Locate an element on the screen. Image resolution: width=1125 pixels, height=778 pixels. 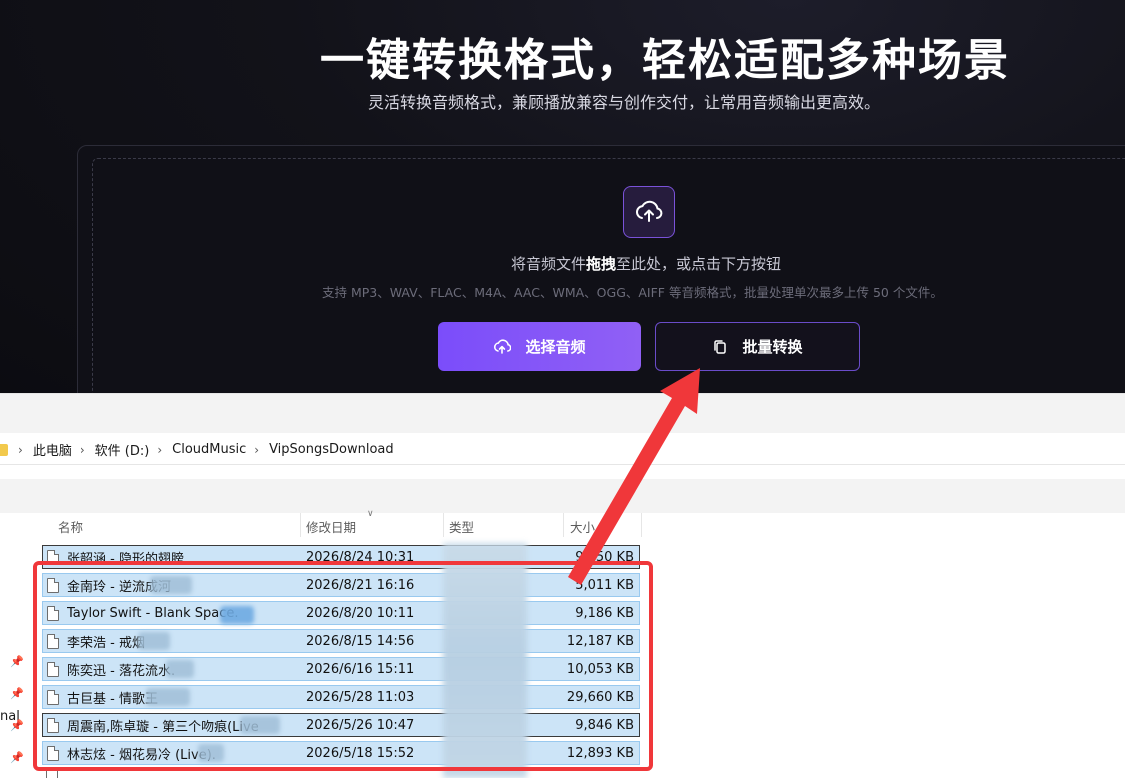
column-header-size: 大小 is located at coordinates (582, 526).